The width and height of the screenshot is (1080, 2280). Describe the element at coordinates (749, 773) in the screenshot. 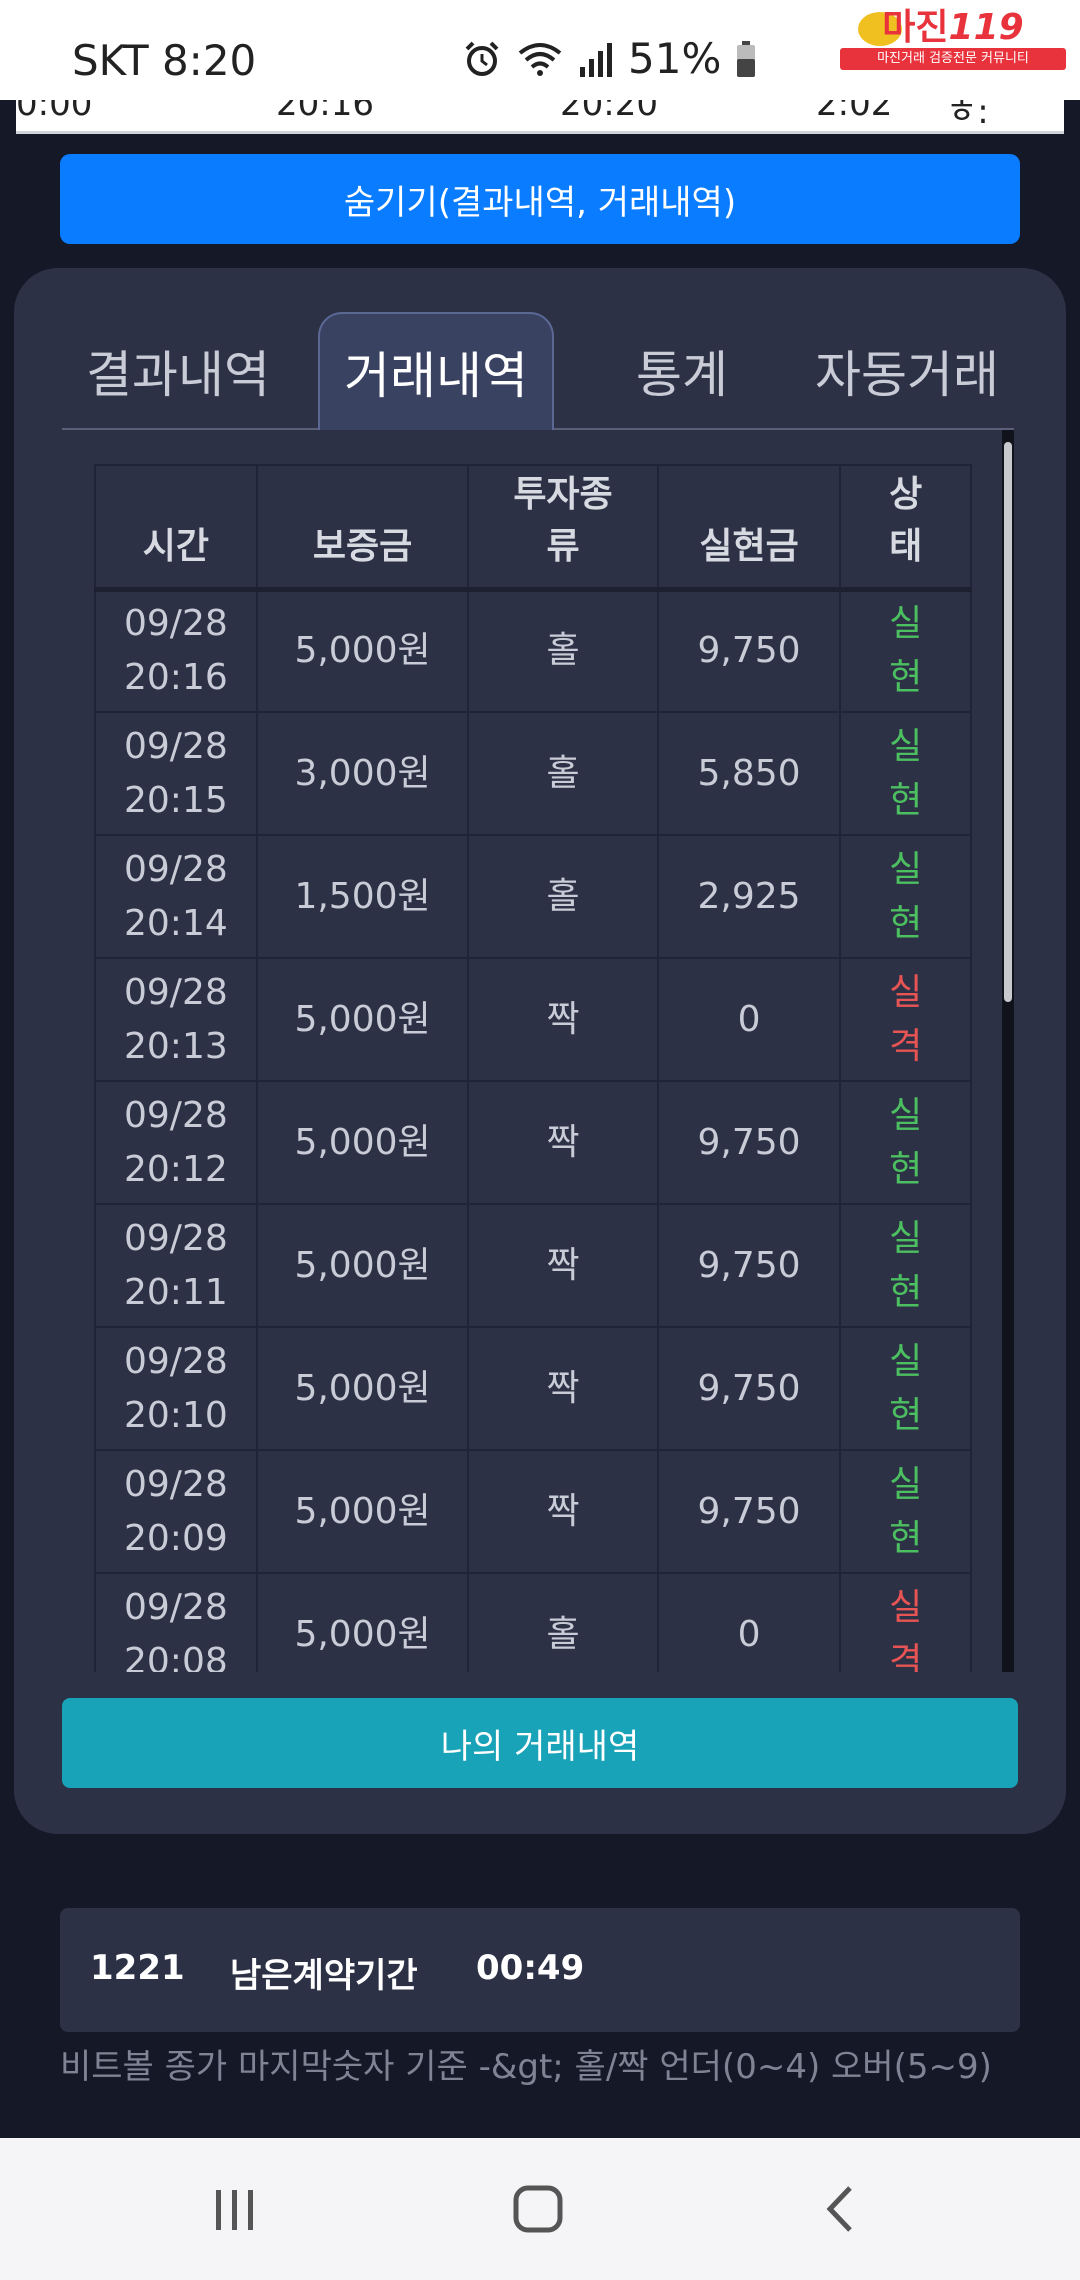

I see `cell-payout: 5,850` at that location.